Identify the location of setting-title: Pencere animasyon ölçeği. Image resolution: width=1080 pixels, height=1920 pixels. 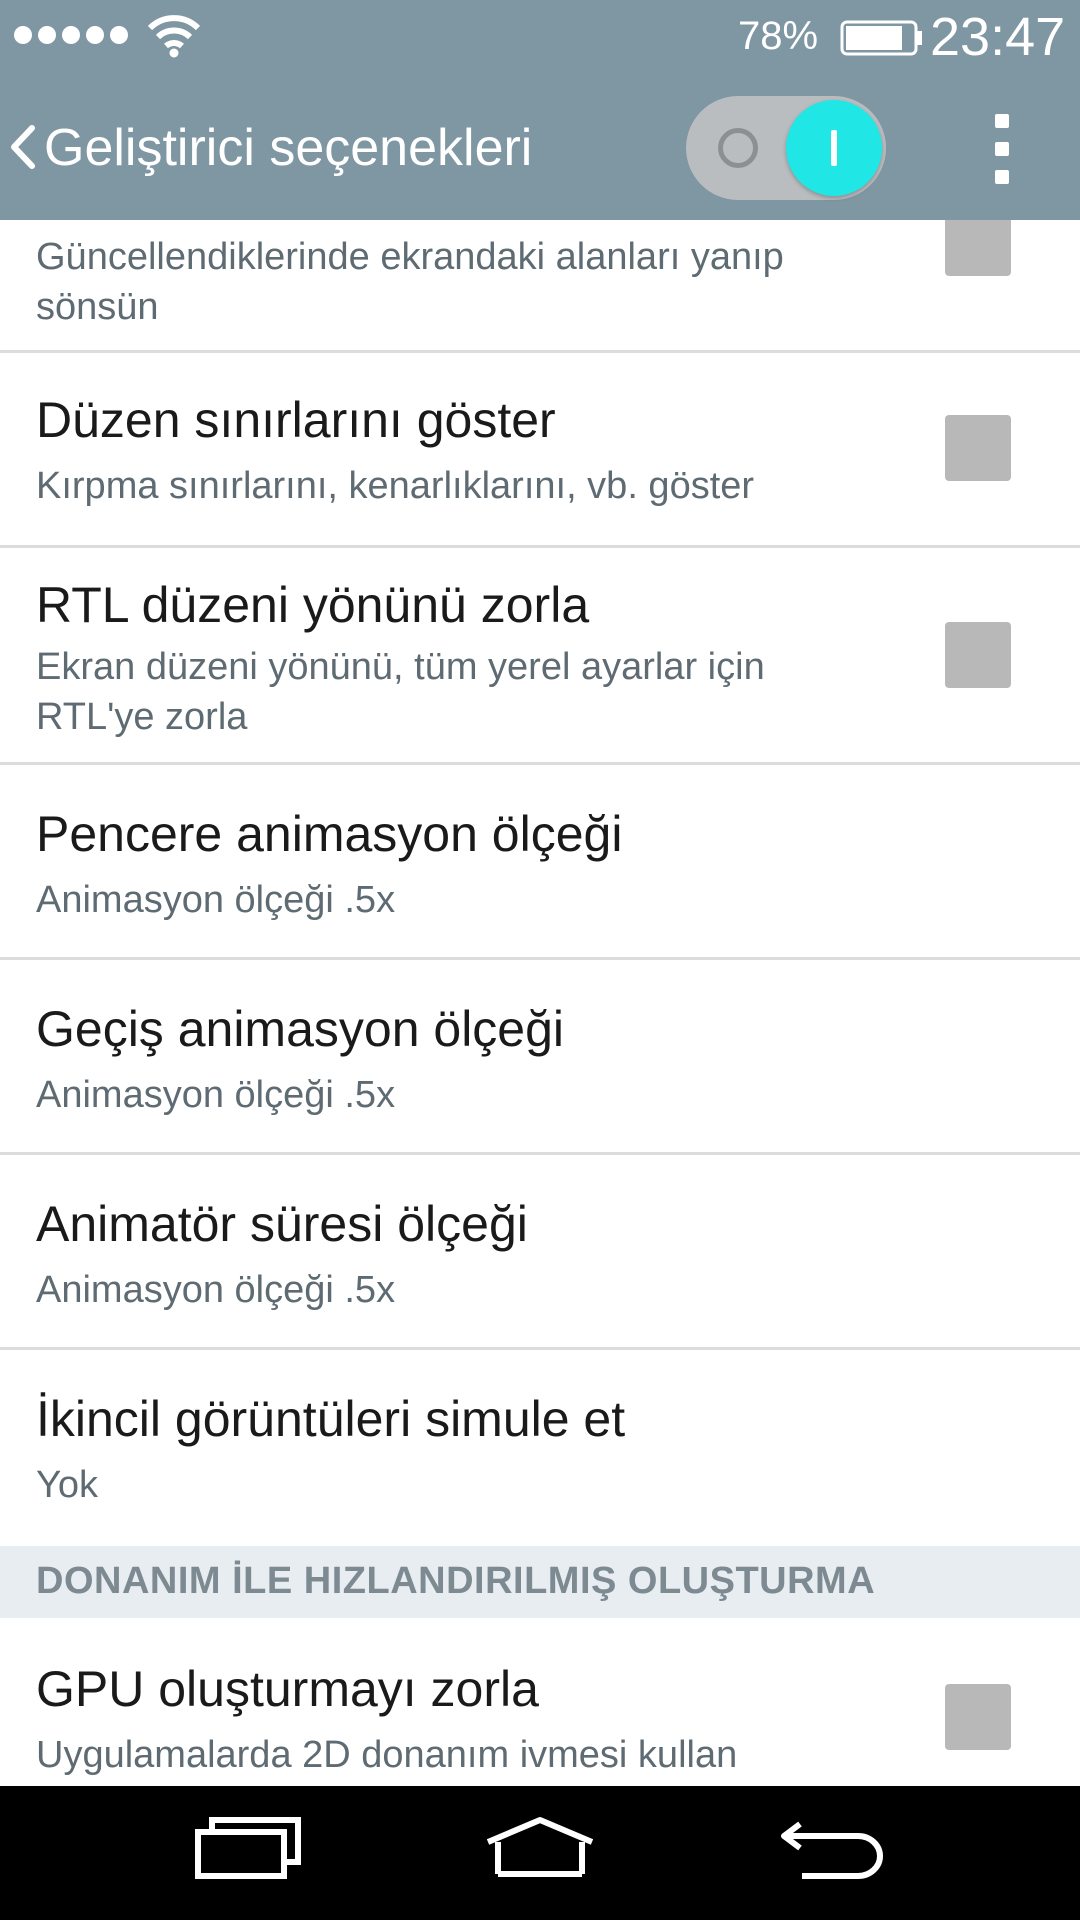
(329, 834).